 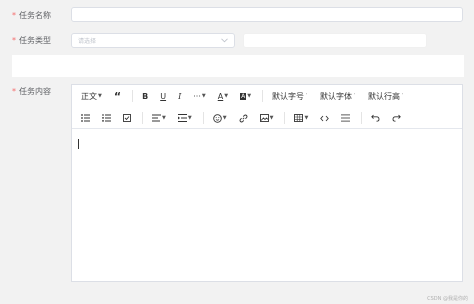 I want to click on font-size-label: 默认字号, so click(x=288, y=96).